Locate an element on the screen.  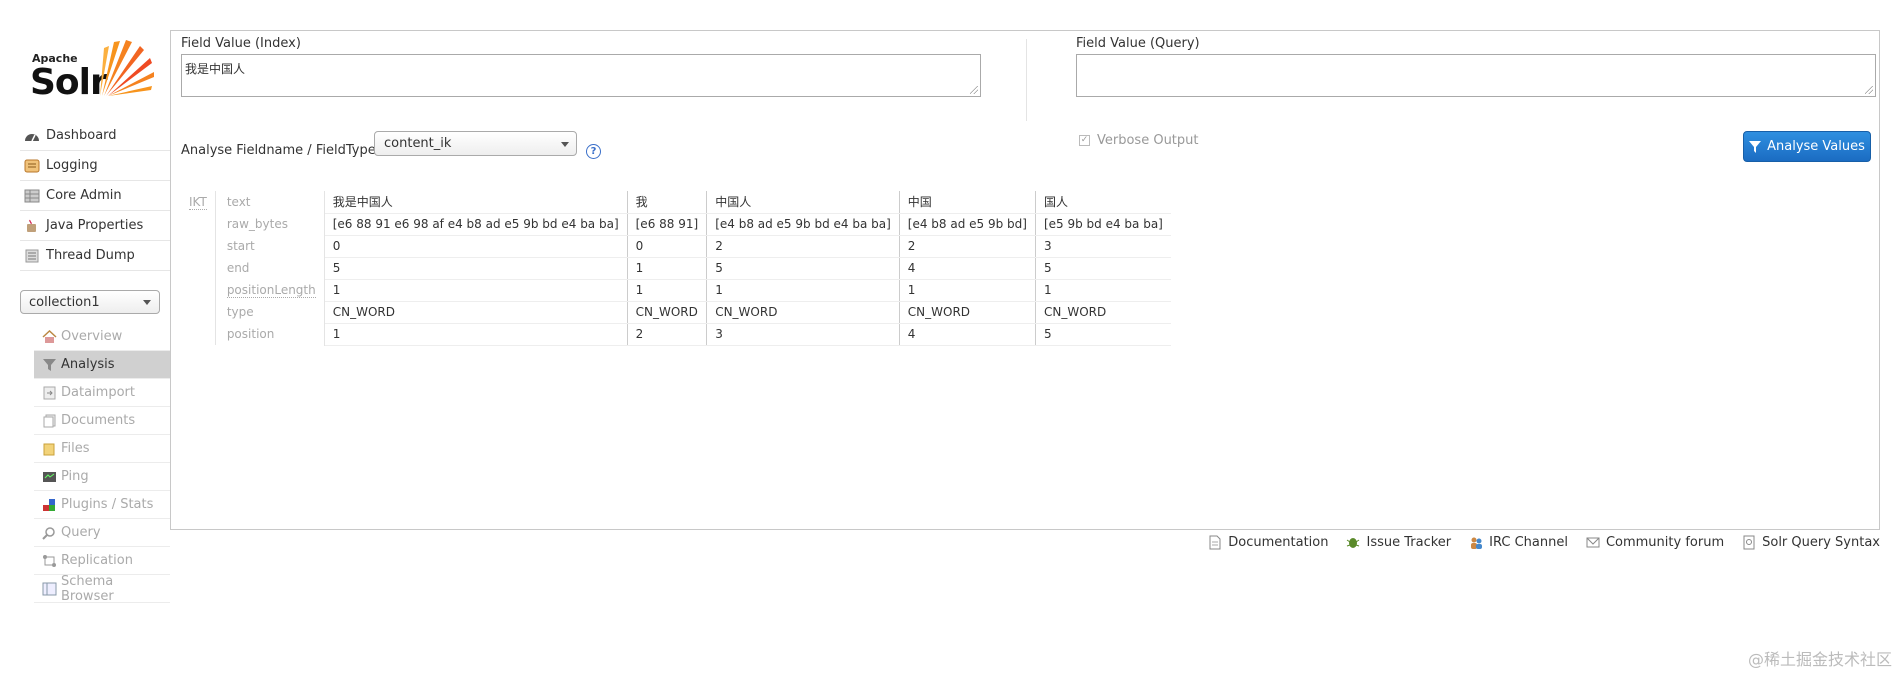
search-icon is located at coordinates (49, 533).